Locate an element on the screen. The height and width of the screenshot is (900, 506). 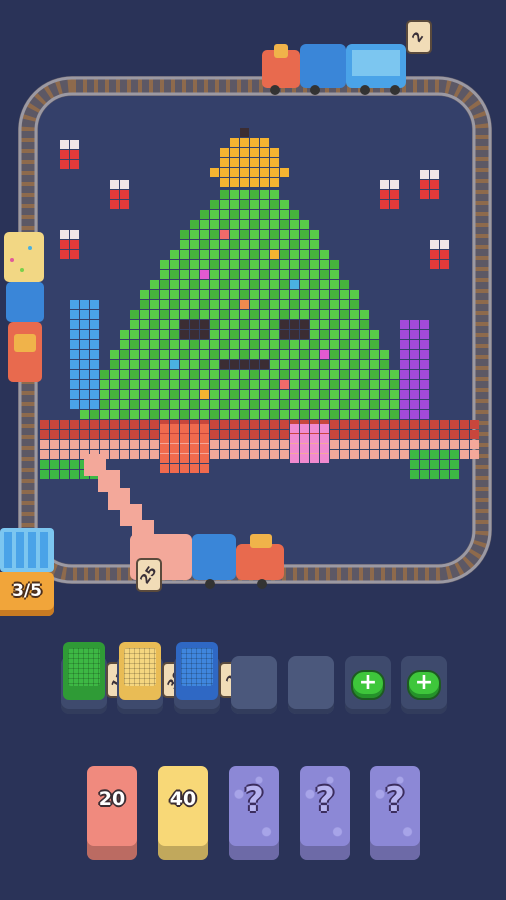
mystery-box-2: ? is located at coordinates (325, 813).